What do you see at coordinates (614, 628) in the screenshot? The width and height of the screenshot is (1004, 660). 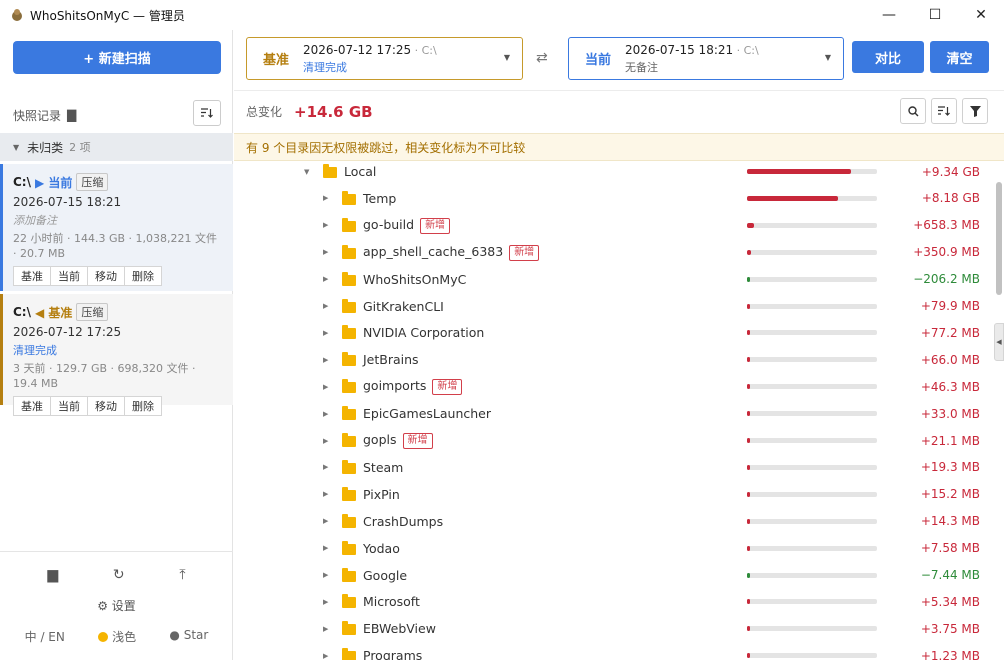 I see `tree-row: ▶ EBWebView +3.75 MB` at bounding box center [614, 628].